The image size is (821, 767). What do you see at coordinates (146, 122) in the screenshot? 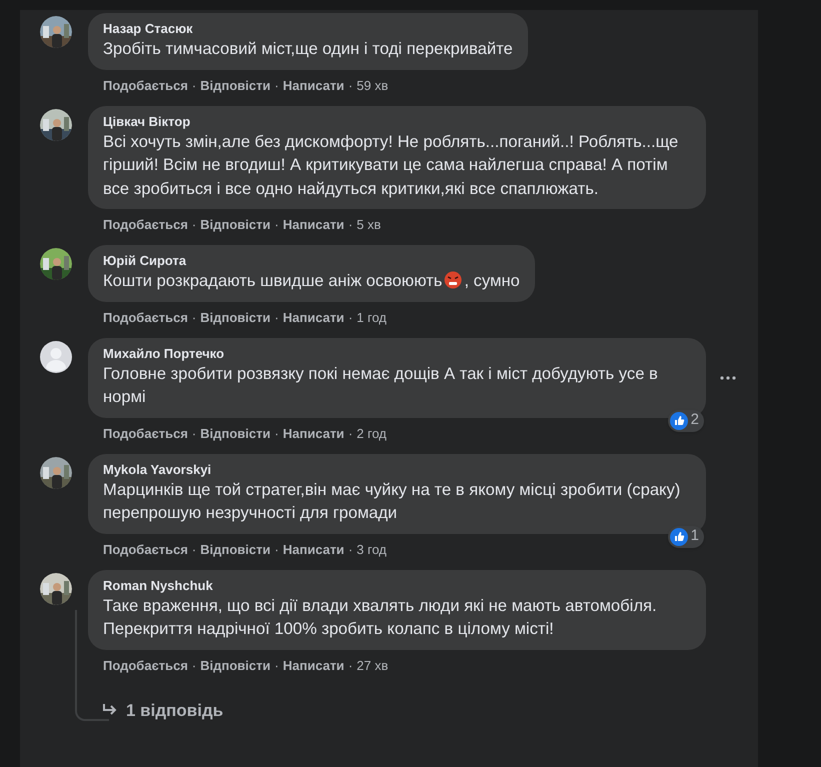
I see `author-name: Цівкач Віктор` at bounding box center [146, 122].